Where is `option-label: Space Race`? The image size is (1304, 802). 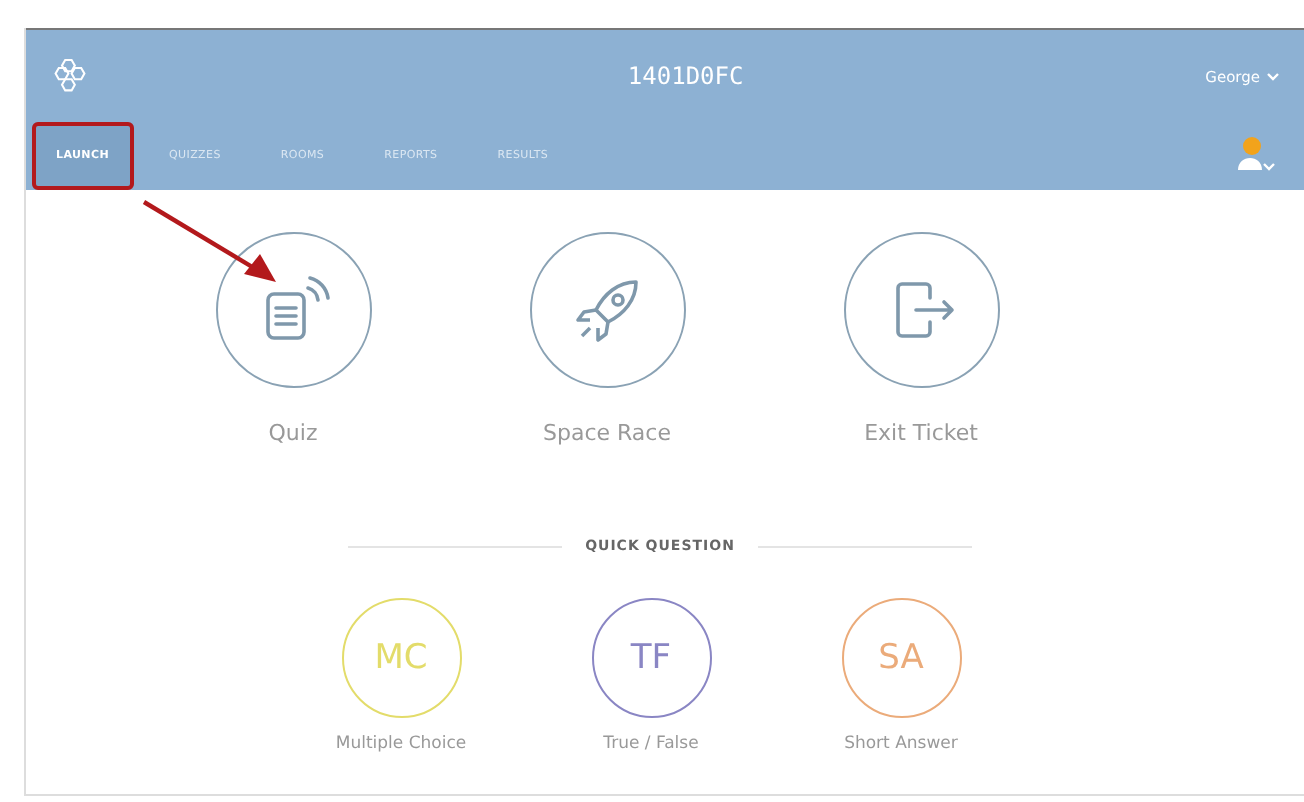
option-label: Space Race is located at coordinates (607, 433).